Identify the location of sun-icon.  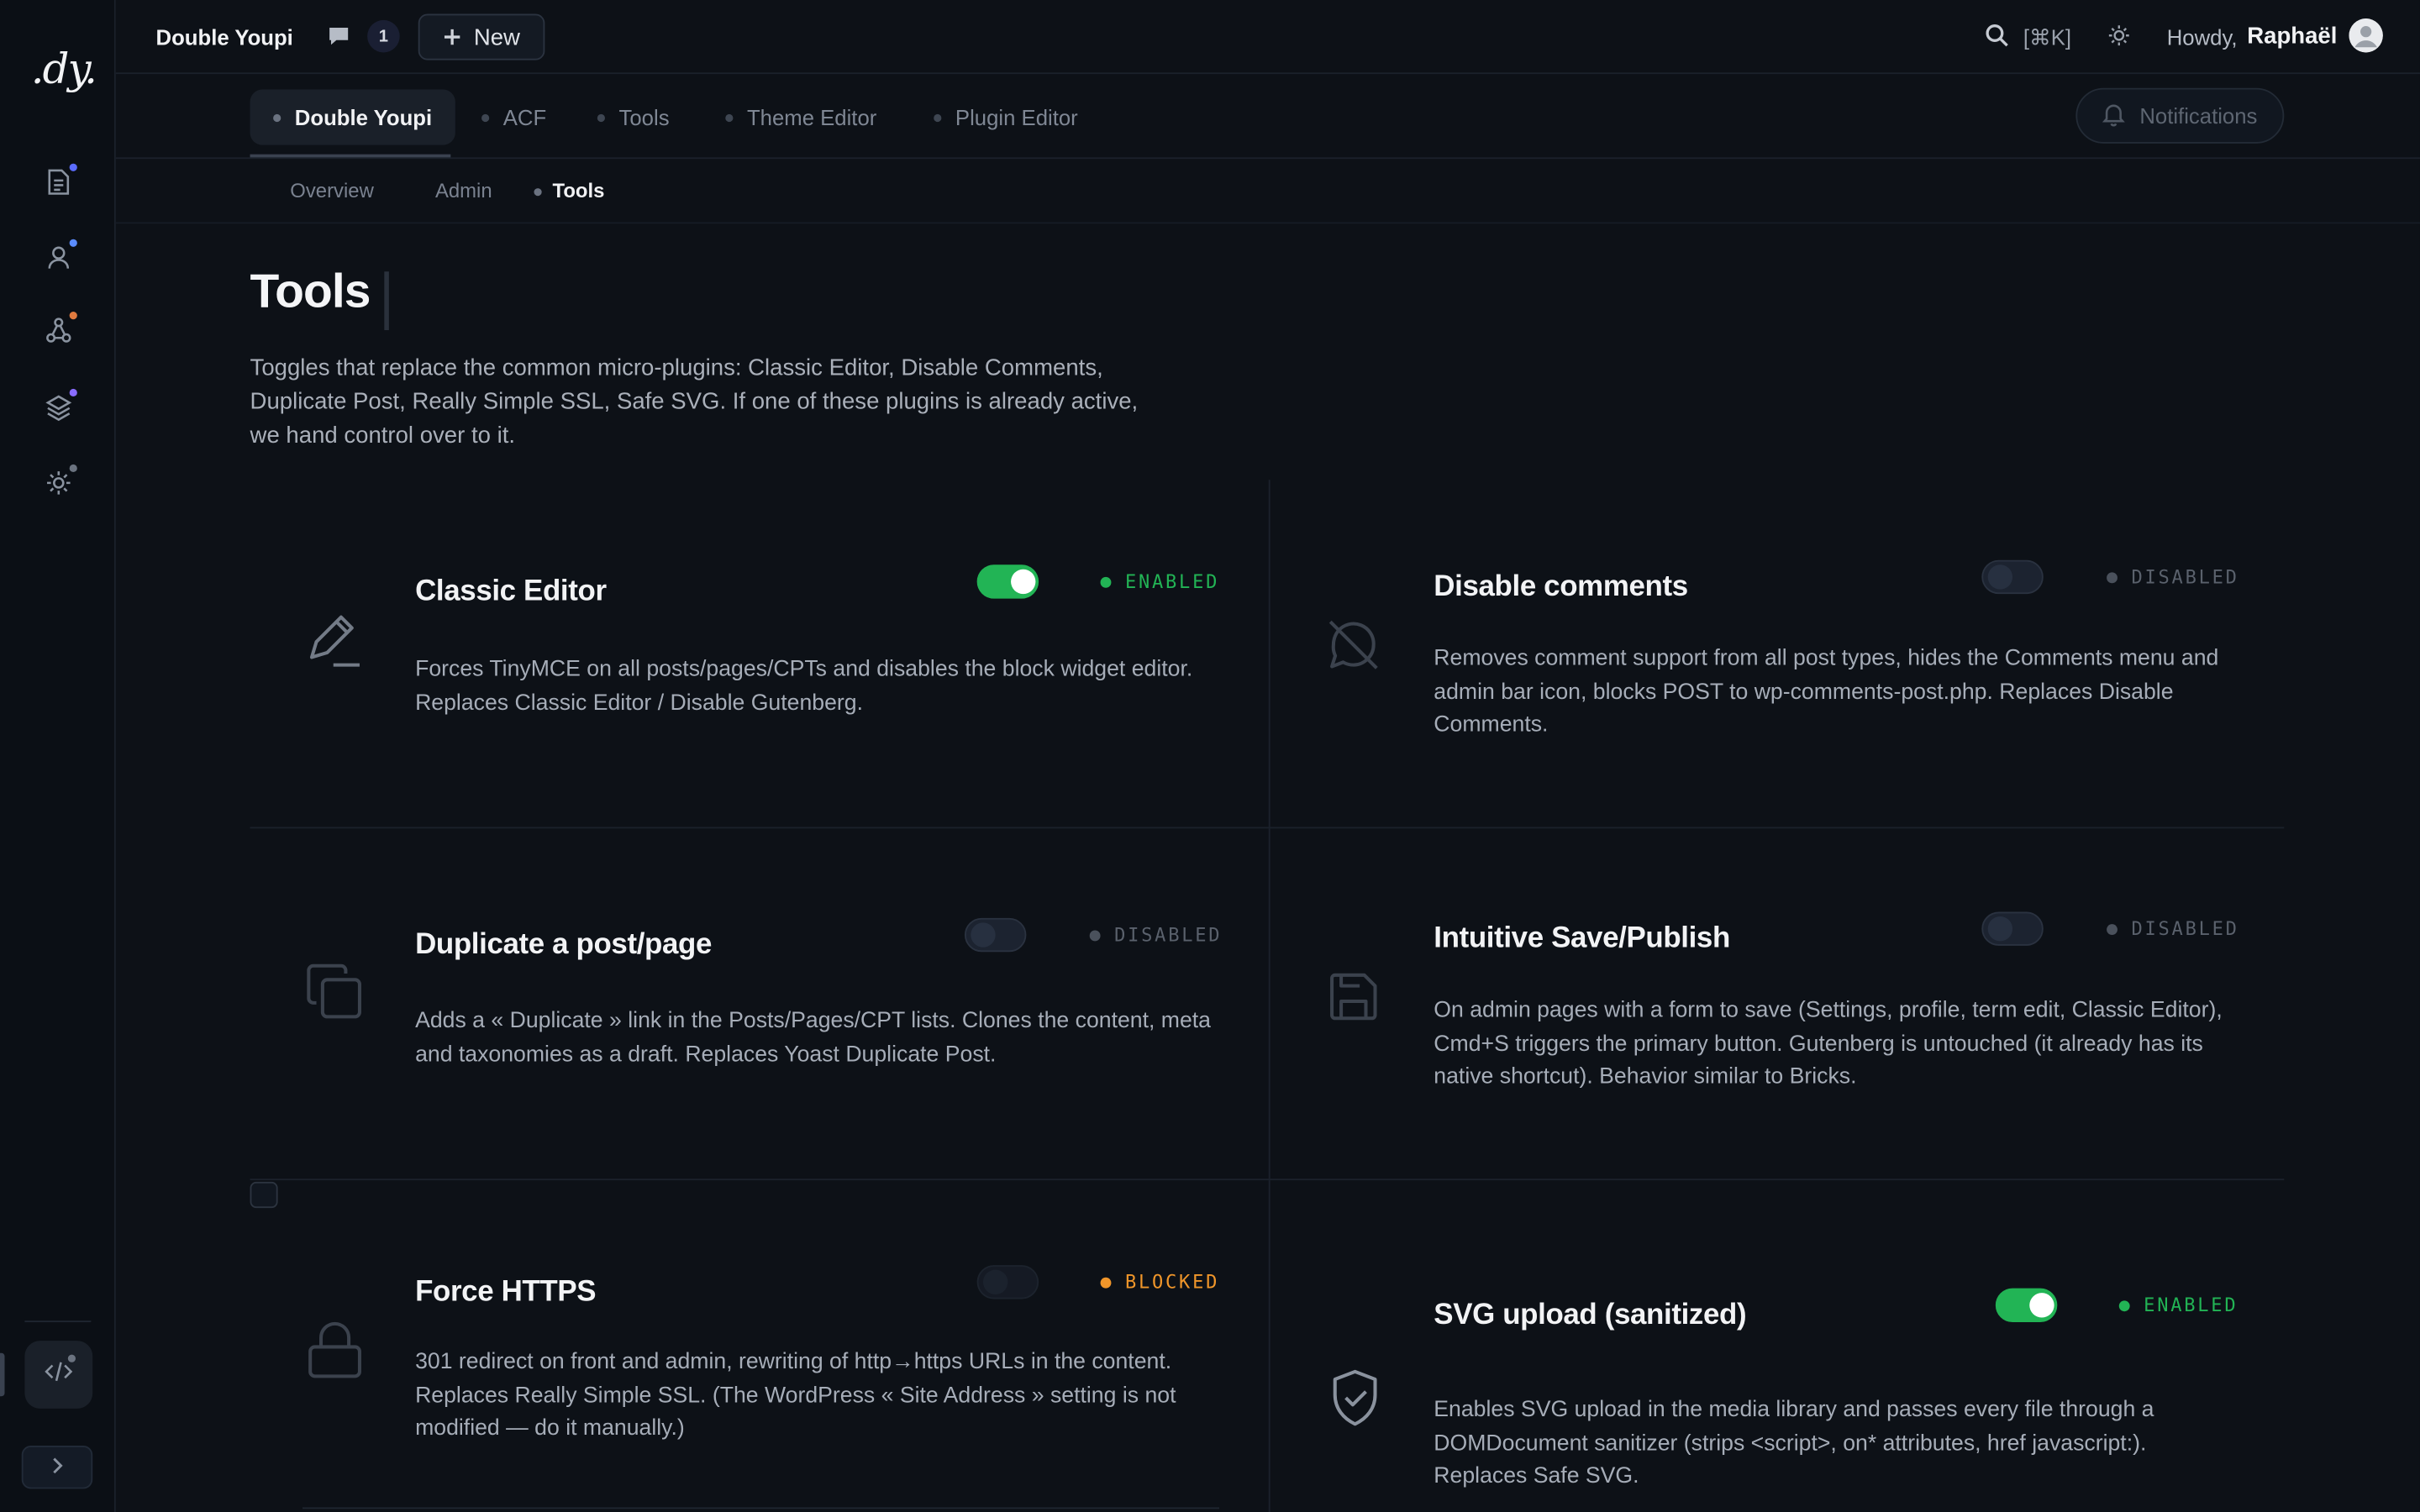
(2119, 40).